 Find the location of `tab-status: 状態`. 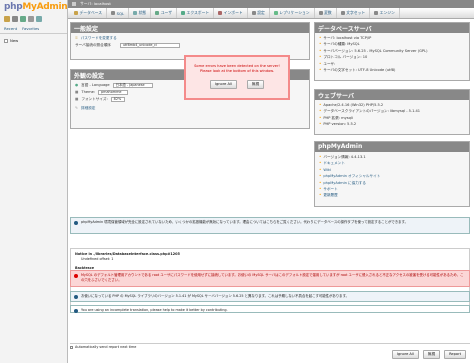

tab-status: 状態 is located at coordinates (140, 13).